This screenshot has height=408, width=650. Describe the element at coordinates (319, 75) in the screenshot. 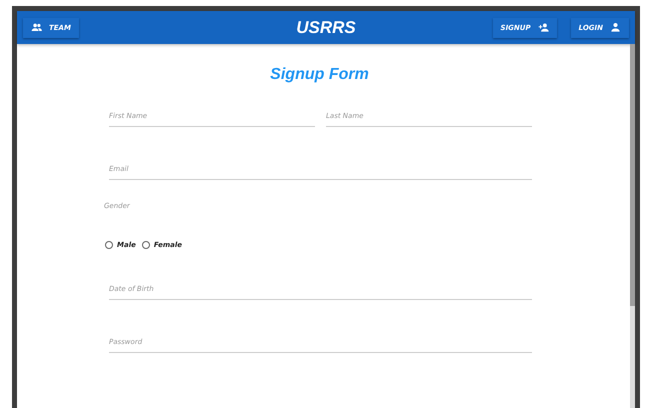

I see `form-title: Signup Form` at that location.